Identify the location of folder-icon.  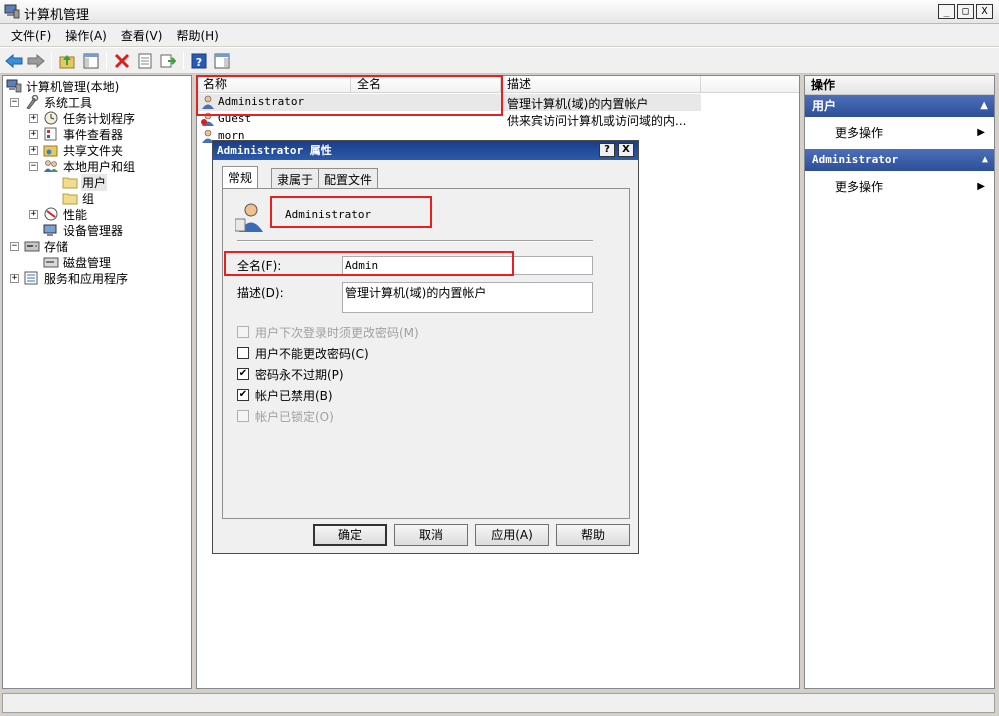
(70, 183).